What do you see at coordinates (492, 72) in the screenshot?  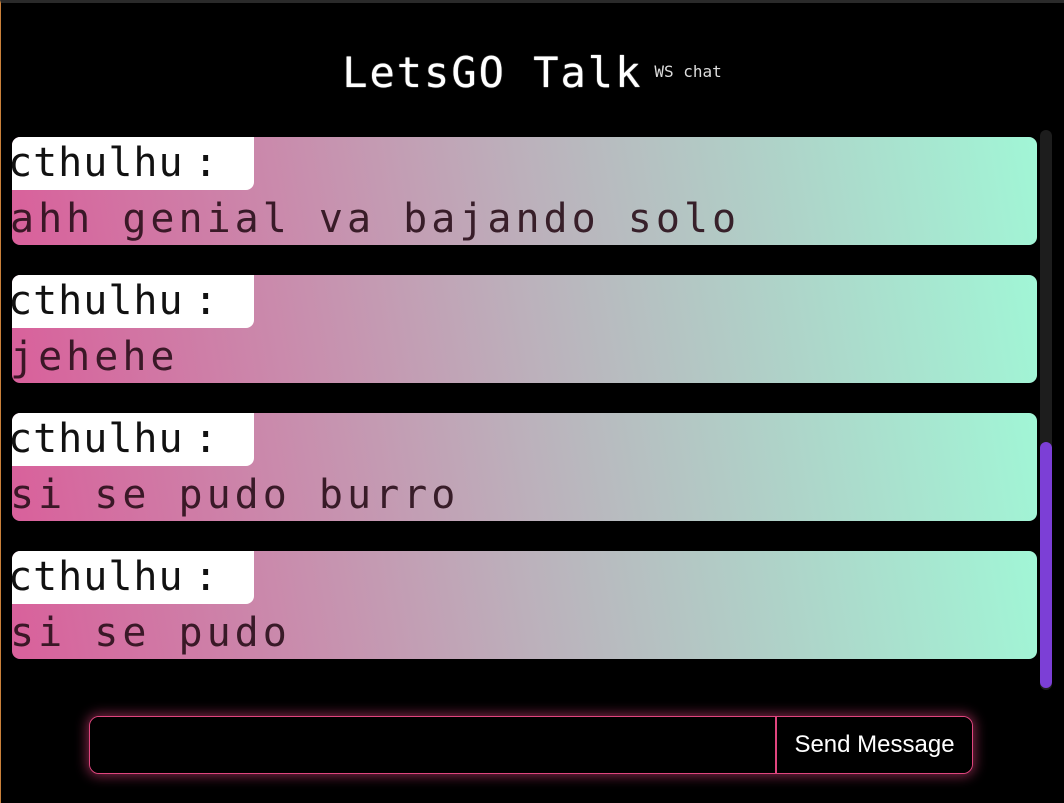 I see `app-title: LetsGO Talk` at bounding box center [492, 72].